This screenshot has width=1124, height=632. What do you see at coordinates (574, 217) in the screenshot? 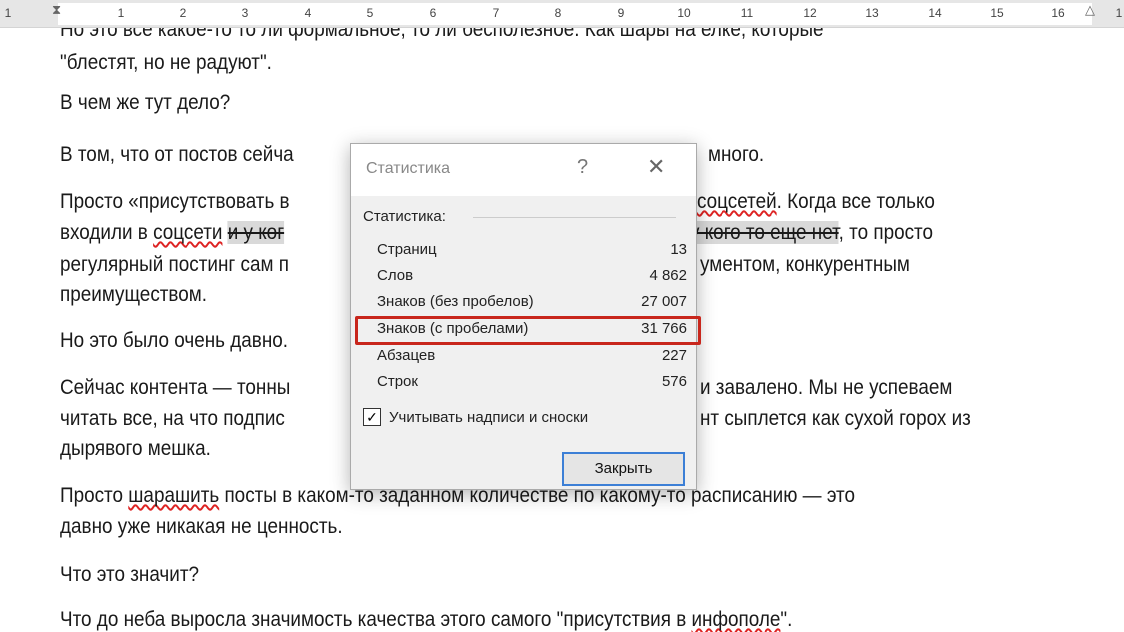
I see `group-divider` at bounding box center [574, 217].